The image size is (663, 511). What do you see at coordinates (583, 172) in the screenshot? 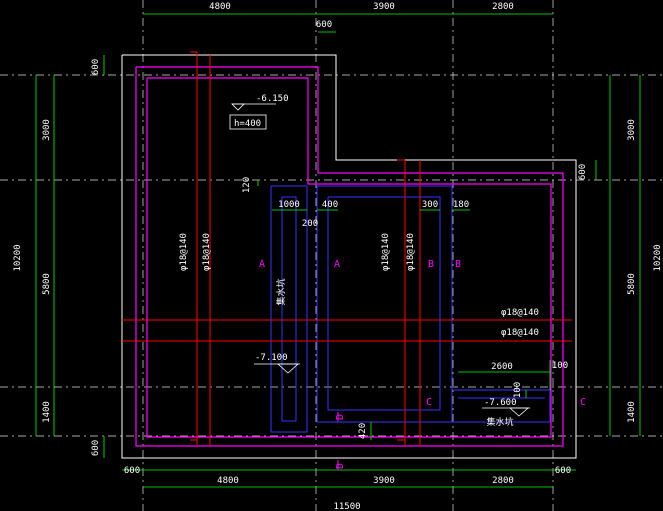
I see `dim-right-step: 600` at bounding box center [583, 172].